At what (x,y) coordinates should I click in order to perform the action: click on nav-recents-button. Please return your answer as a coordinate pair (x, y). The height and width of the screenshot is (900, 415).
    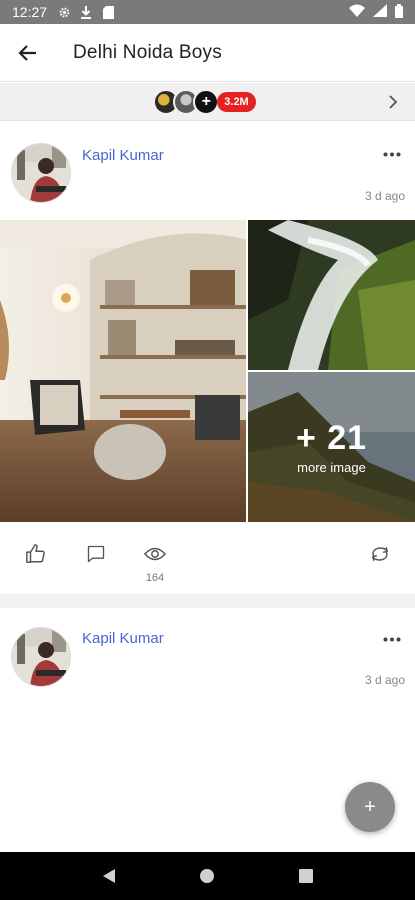
    Looking at the image, I should click on (306, 876).